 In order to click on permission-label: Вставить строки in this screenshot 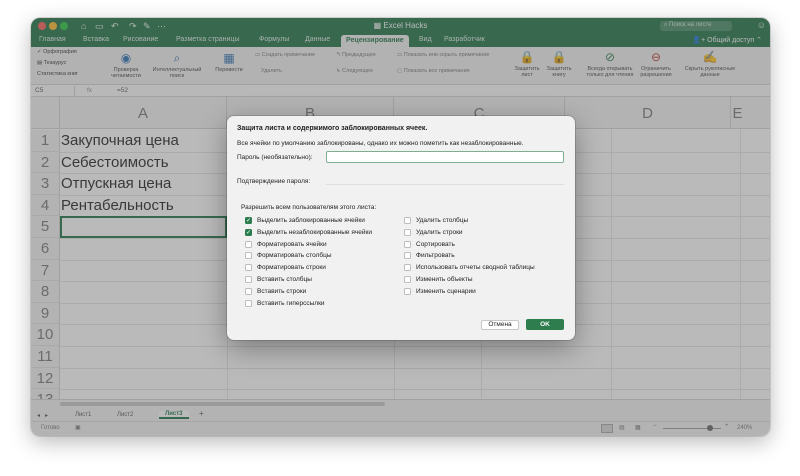, I will do `click(282, 291)`.